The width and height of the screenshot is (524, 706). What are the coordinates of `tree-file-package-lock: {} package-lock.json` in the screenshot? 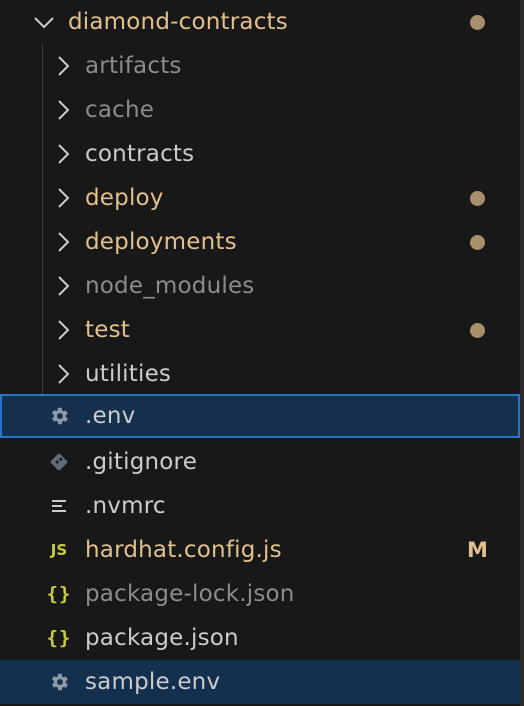 It's located at (260, 594).